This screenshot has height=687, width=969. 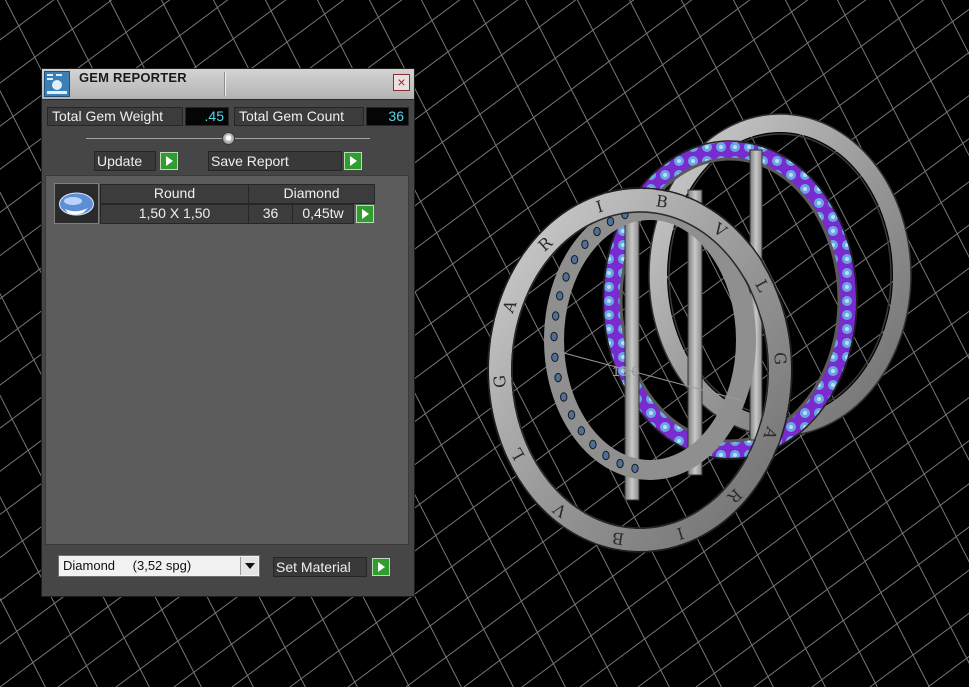 I want to click on gem-round-icon, so click(x=76, y=203).